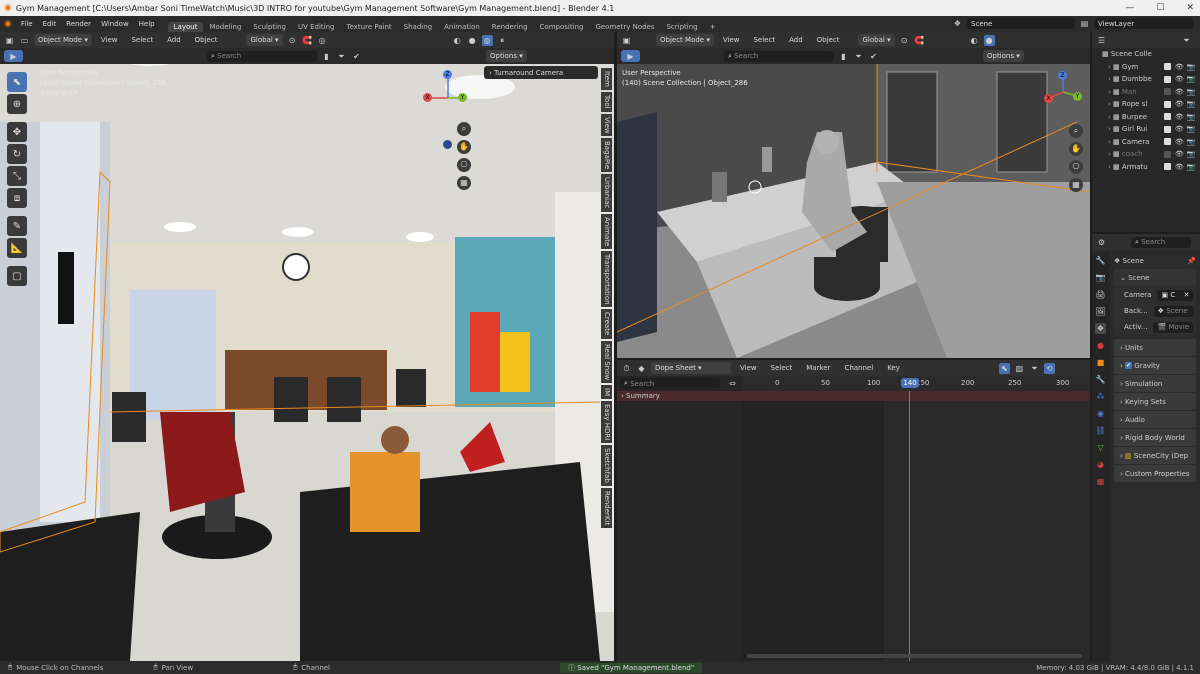 This screenshot has height=674, width=1200. I want to click on tab-uv-editing: UV Editing, so click(316, 27).